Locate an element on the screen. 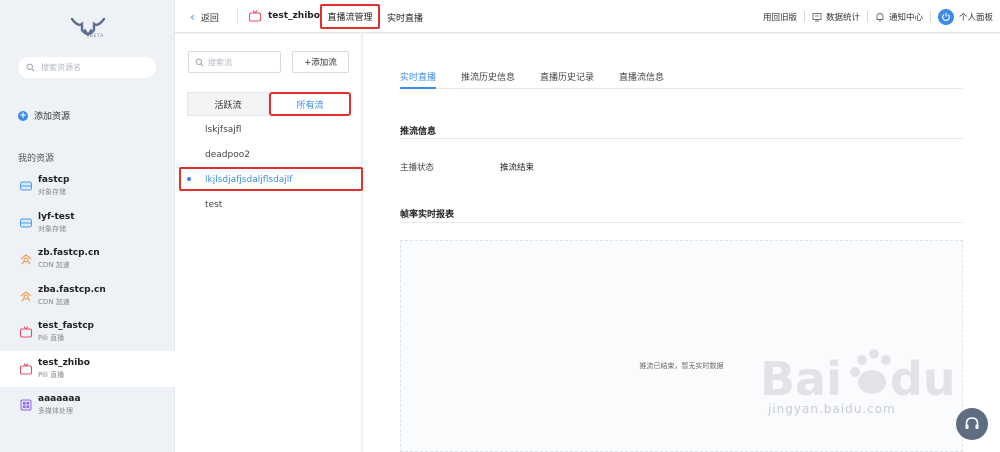 The width and height of the screenshot is (1000, 452). media-icon is located at coordinates (26, 405).